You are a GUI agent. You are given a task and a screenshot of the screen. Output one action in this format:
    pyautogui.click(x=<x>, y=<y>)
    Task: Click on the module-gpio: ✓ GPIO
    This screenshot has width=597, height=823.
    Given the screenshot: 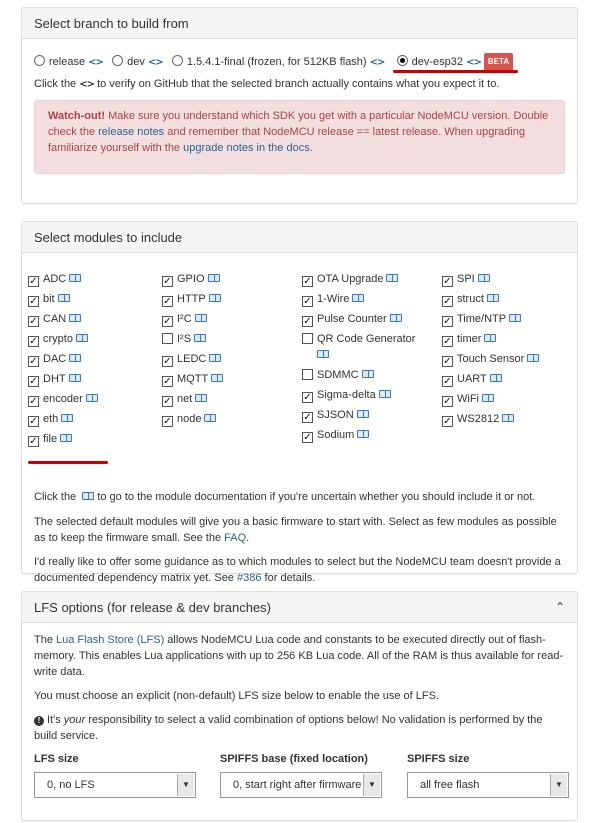 What is the action you would take?
    pyautogui.click(x=191, y=279)
    